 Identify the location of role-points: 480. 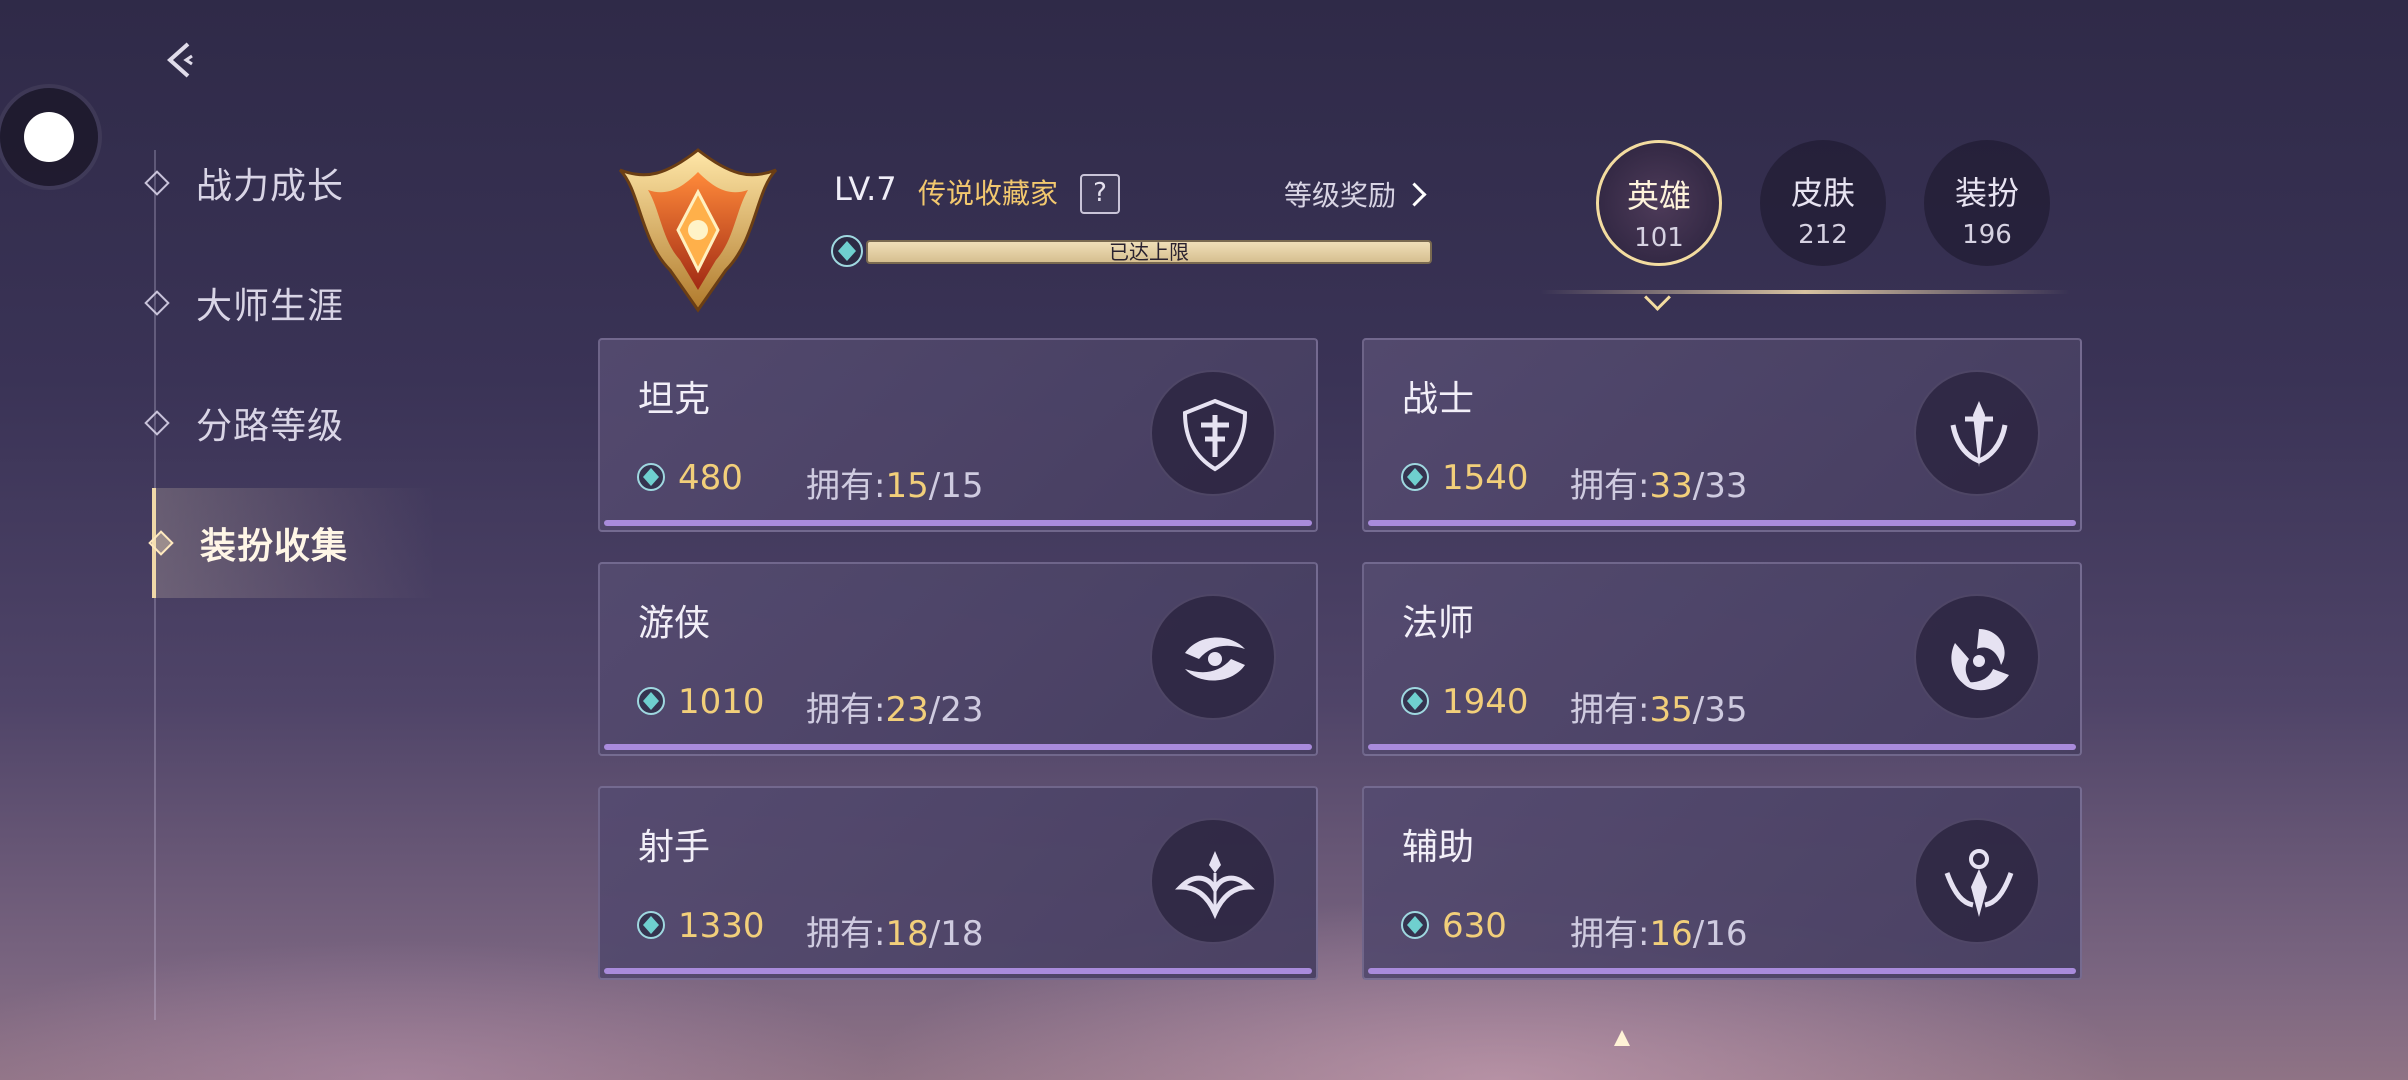
(710, 478).